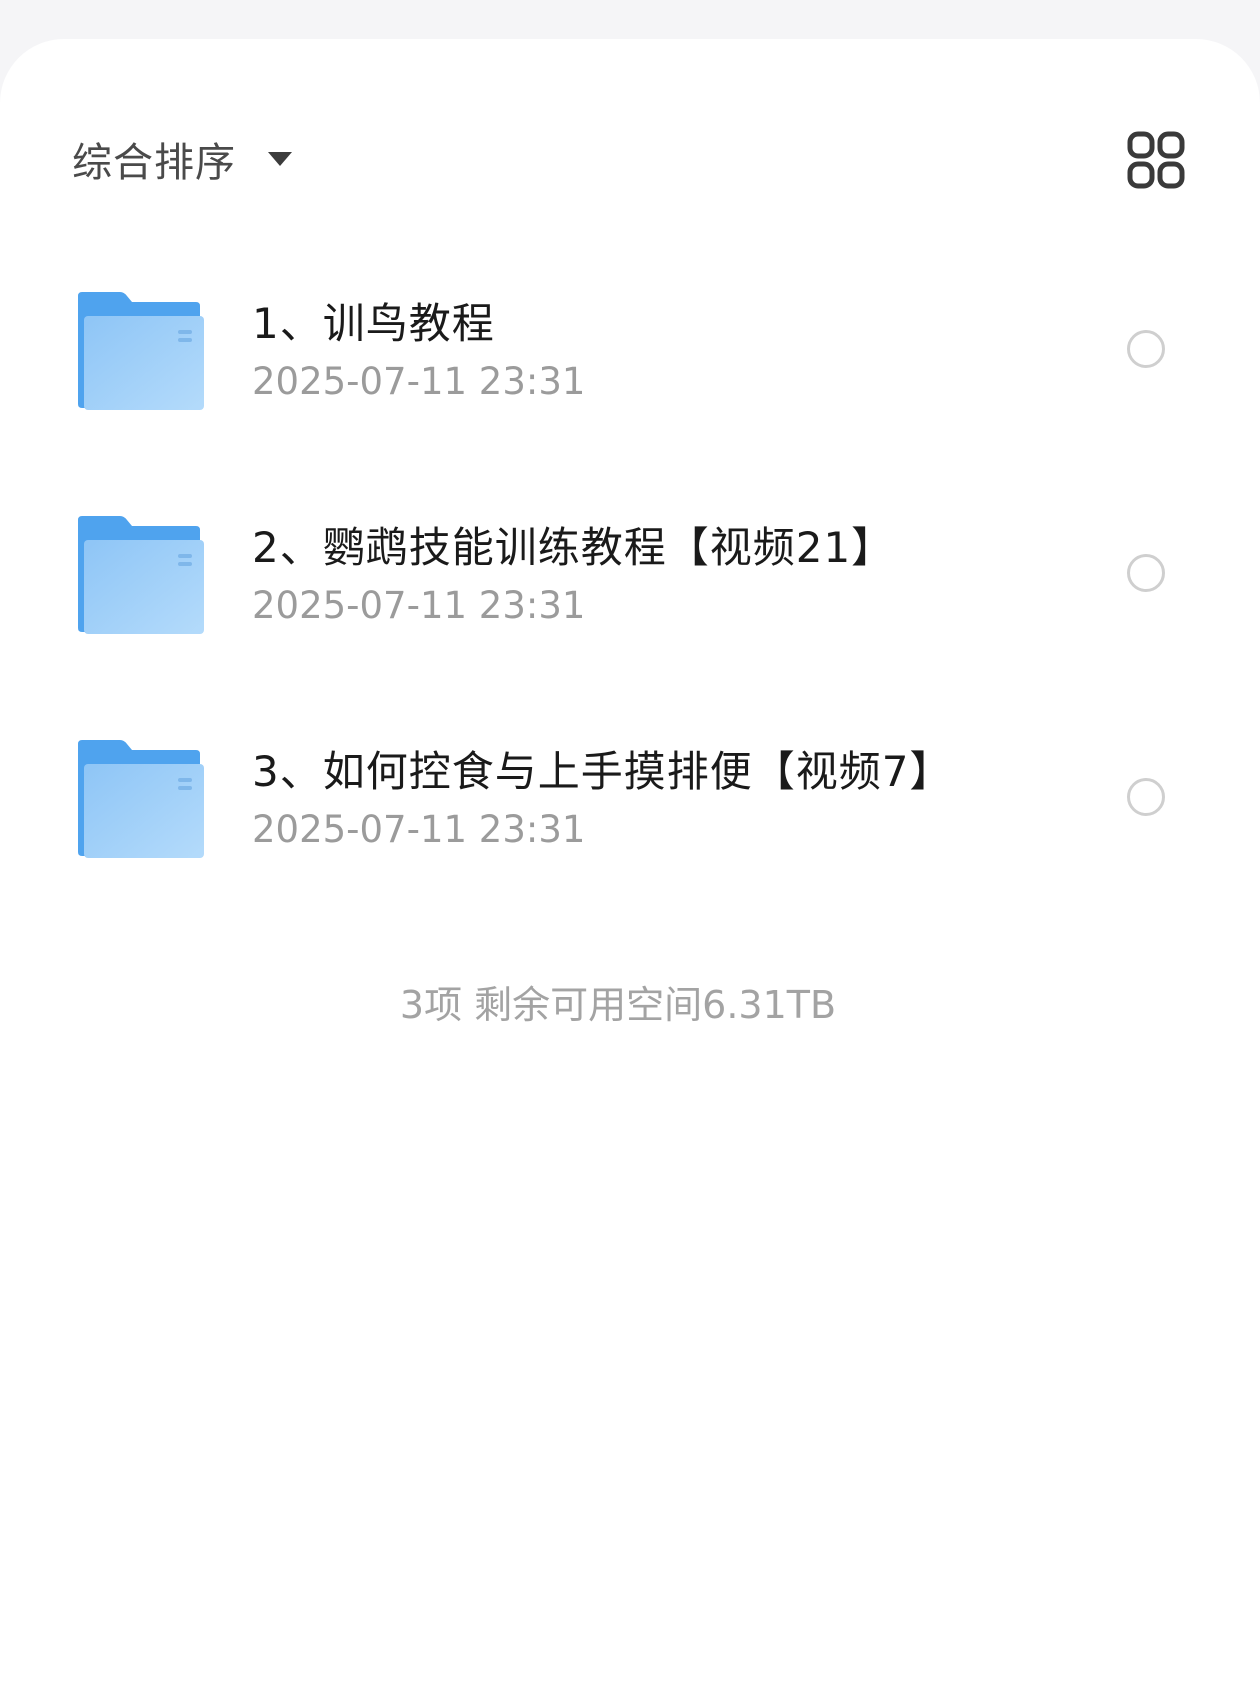 Image resolution: width=1260 pixels, height=1692 pixels. What do you see at coordinates (618, 1005) in the screenshot?
I see `storage-summary: 3项 剩余可用空间6.31TB` at bounding box center [618, 1005].